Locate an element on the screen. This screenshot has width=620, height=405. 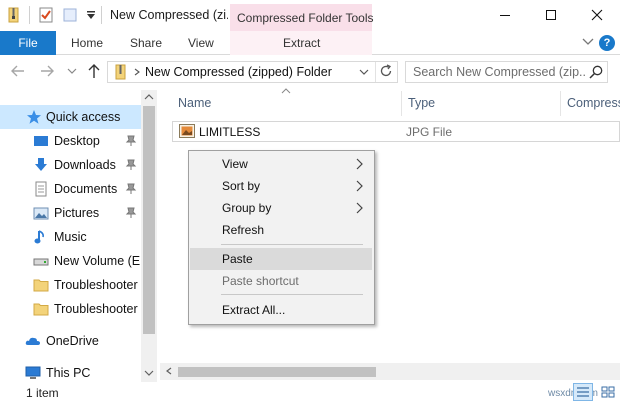
sidebar-item-label: This PC is located at coordinates (68, 373).